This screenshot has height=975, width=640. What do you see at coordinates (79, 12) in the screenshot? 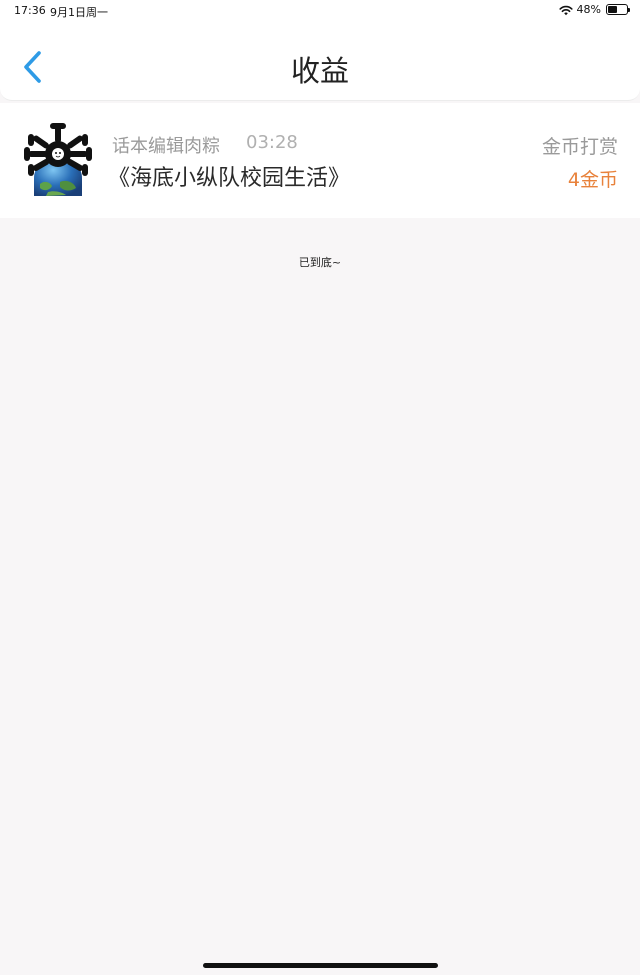
I see `status-date: 9月1日周一` at bounding box center [79, 12].